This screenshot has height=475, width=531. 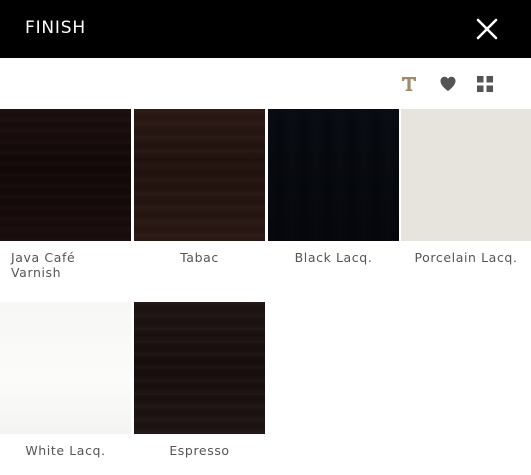 I want to click on close-icon, so click(x=487, y=29).